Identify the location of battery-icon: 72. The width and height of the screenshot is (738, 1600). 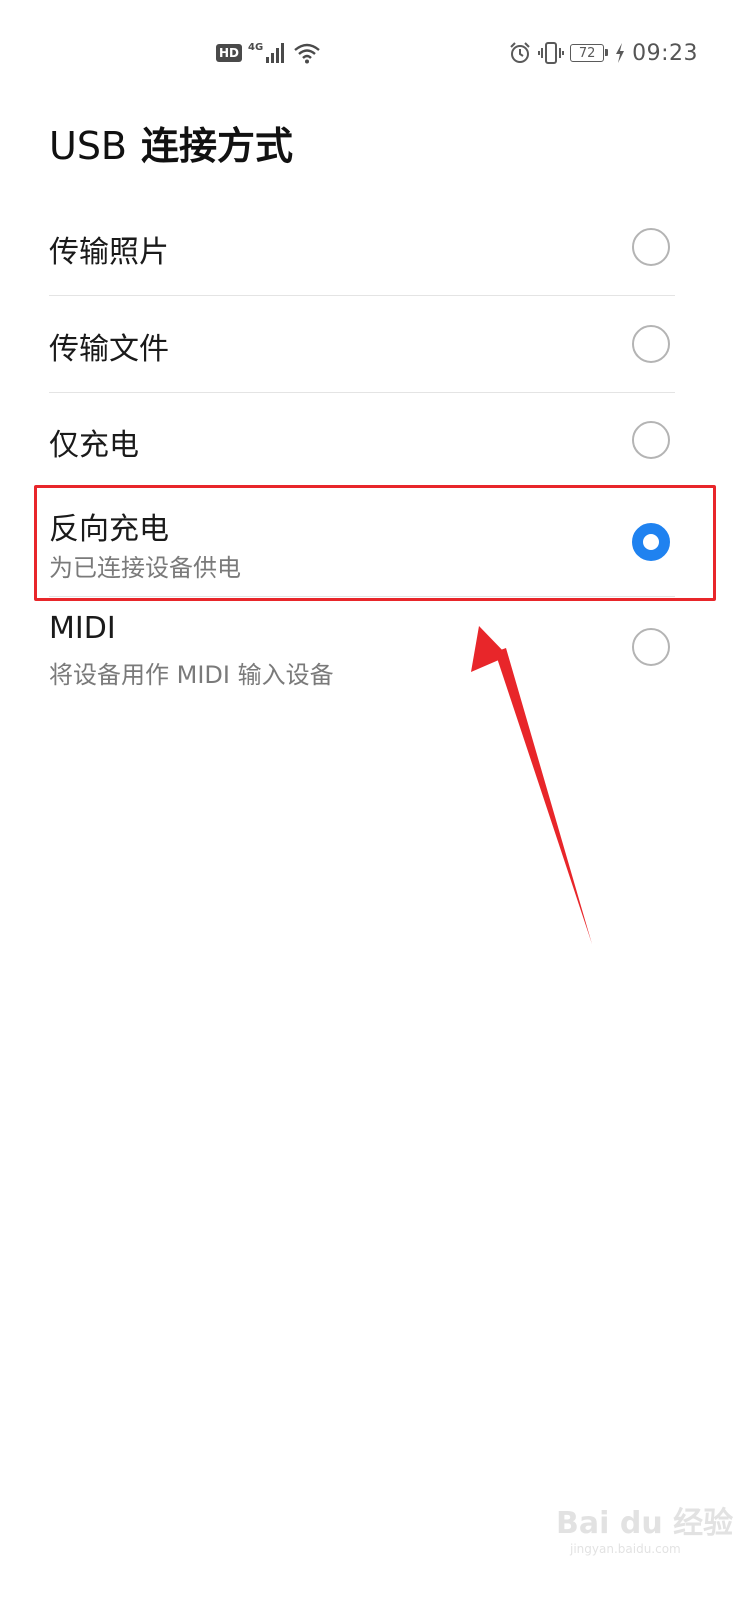
(589, 53).